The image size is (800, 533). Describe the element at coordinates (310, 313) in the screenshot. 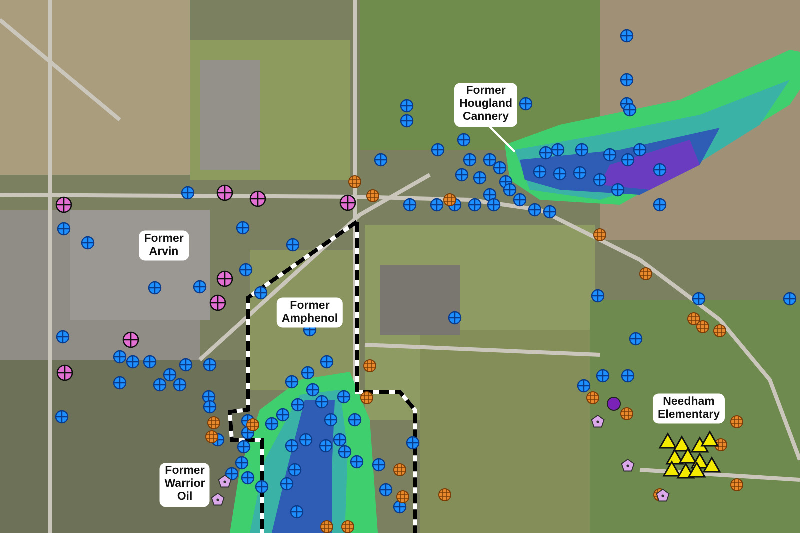

I see `site-label: Former Amphenol` at that location.